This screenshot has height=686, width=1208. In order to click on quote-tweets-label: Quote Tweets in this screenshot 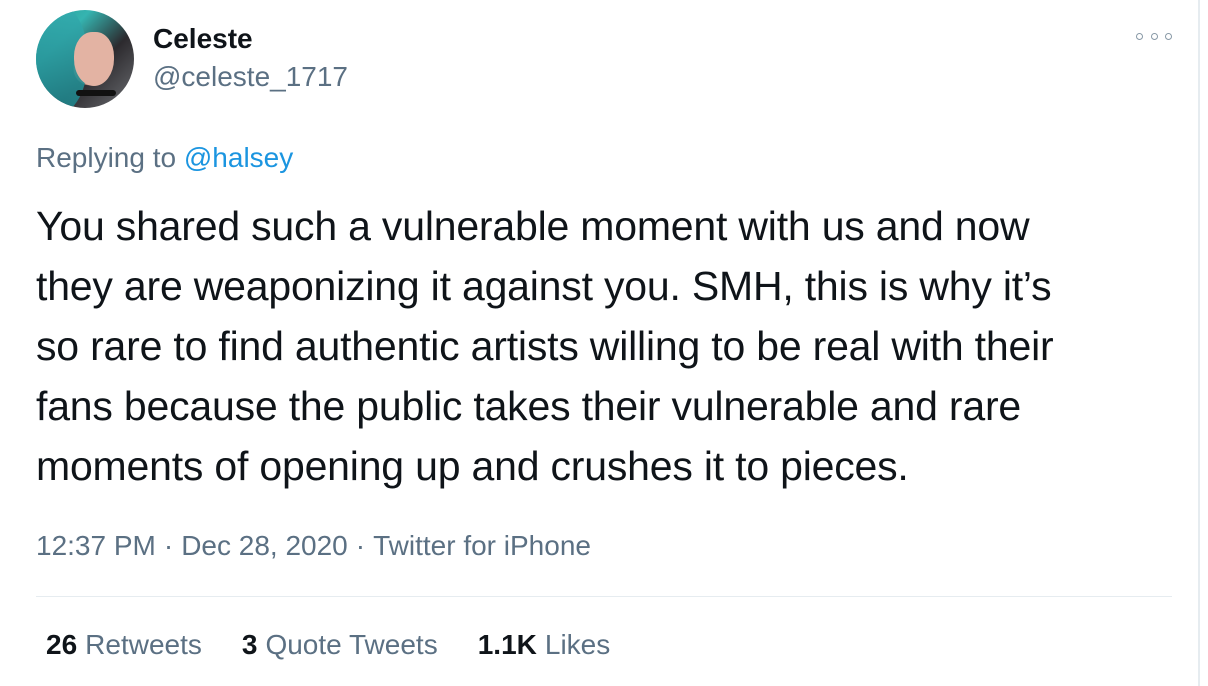, I will do `click(351, 644)`.